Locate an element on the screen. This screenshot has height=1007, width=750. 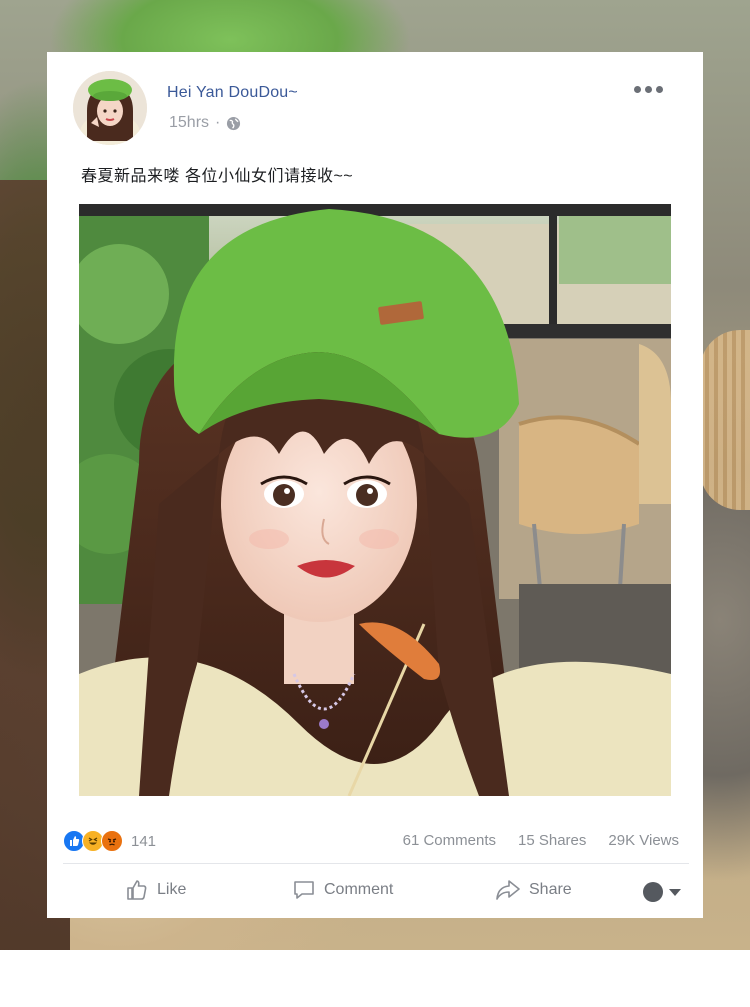
reaction-summary: 141 is located at coordinates (109, 841).